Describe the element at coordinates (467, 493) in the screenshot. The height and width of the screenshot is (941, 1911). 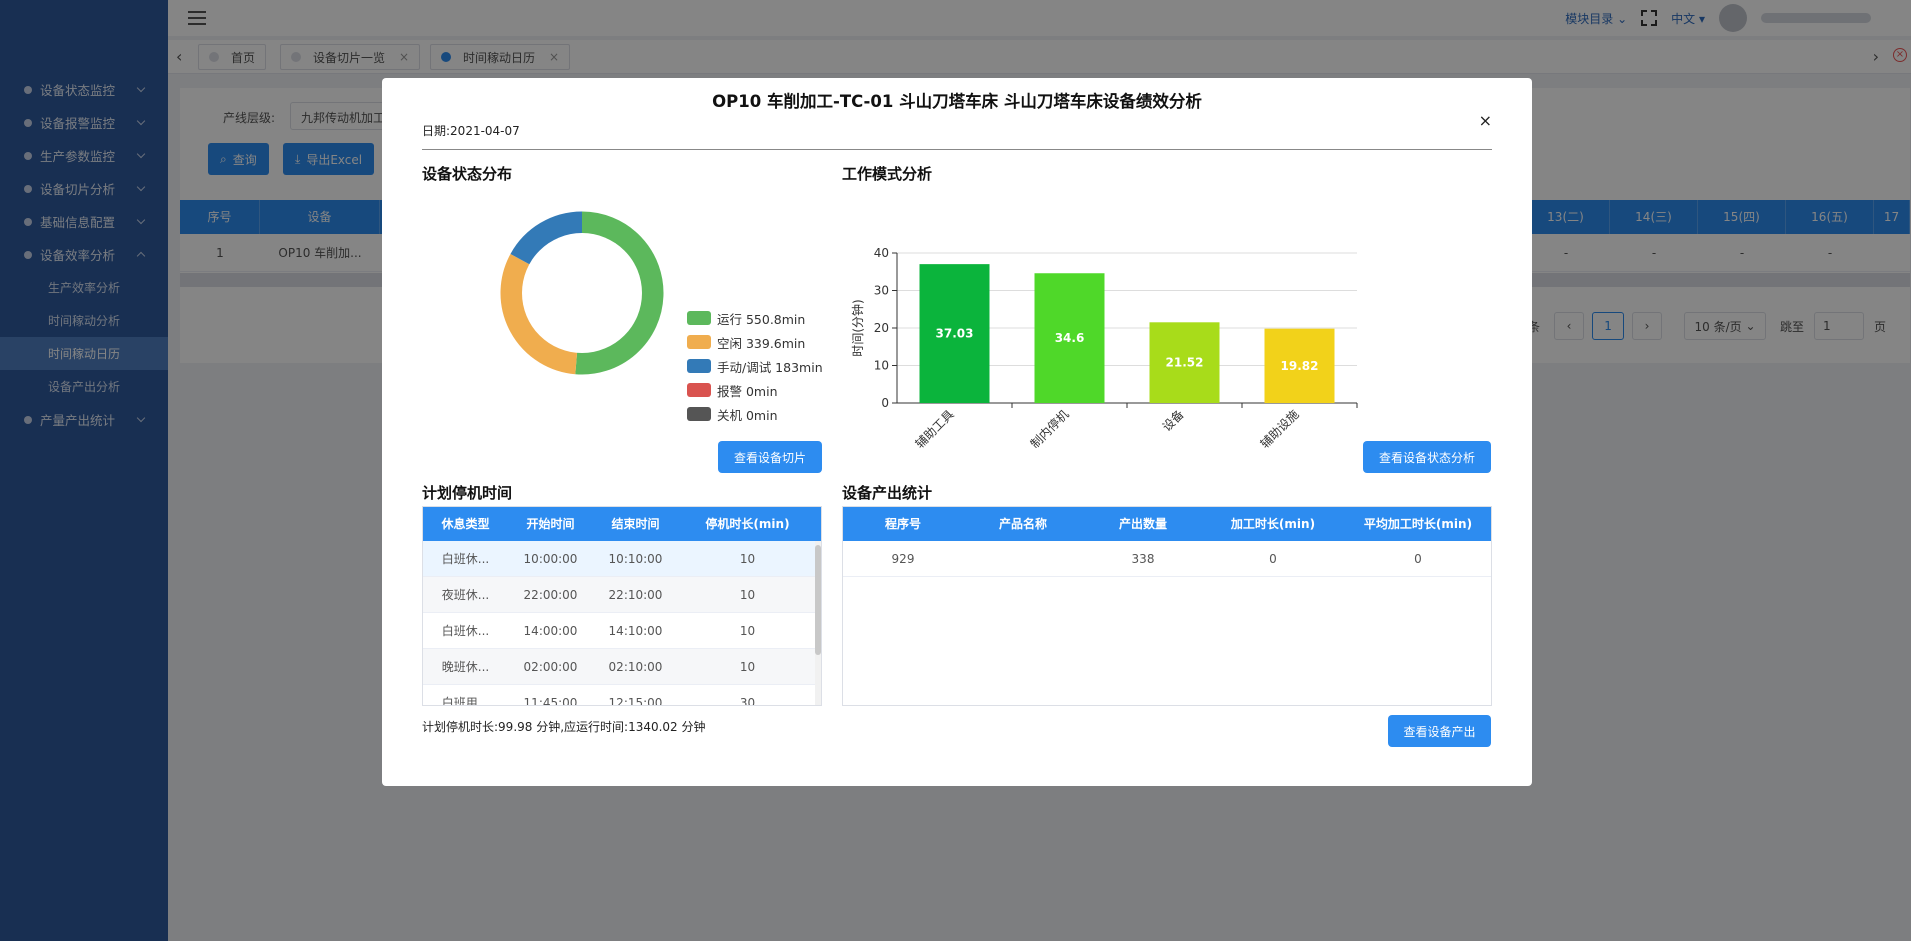
I see `plan-stop-section-title: 计划停机时间` at that location.